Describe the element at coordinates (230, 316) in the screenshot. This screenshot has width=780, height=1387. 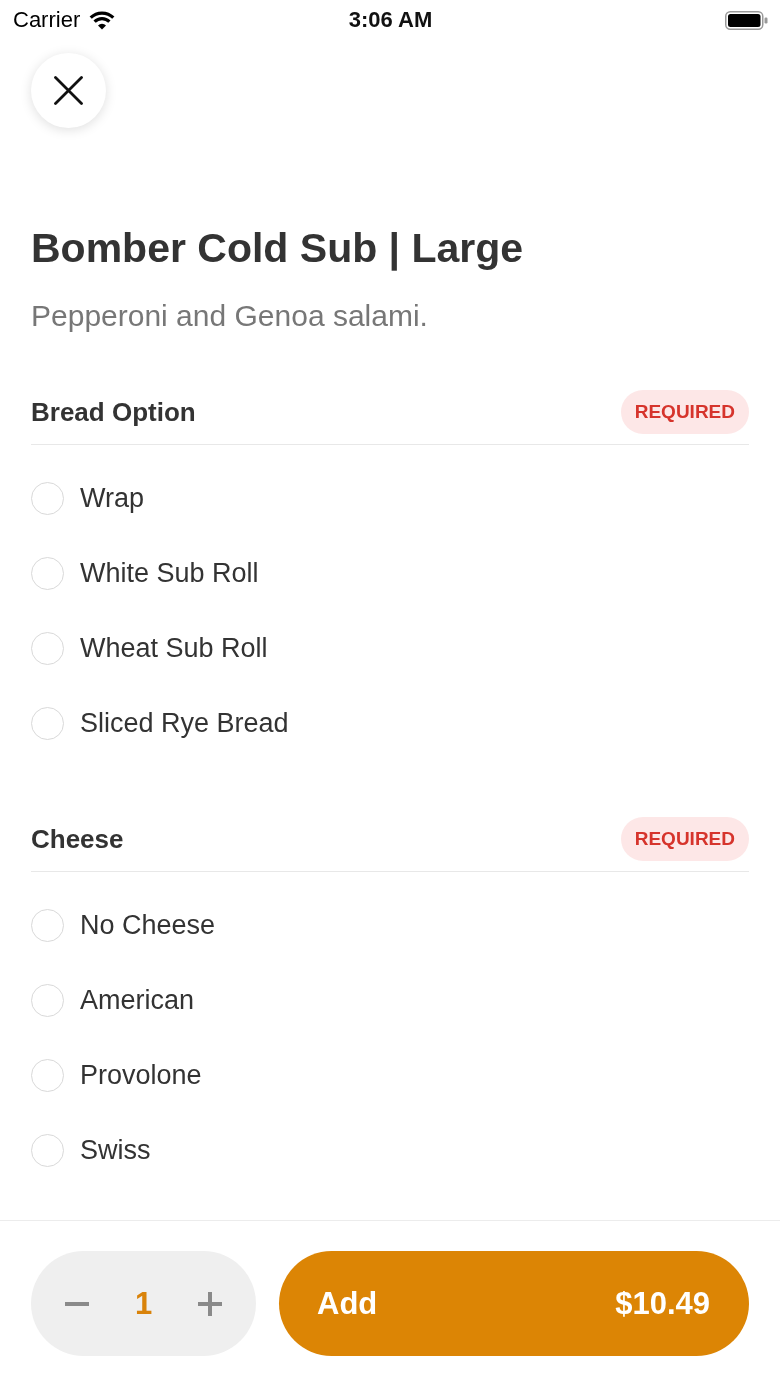
I see `item-description: Pepperoni and Genoa salami.` at that location.